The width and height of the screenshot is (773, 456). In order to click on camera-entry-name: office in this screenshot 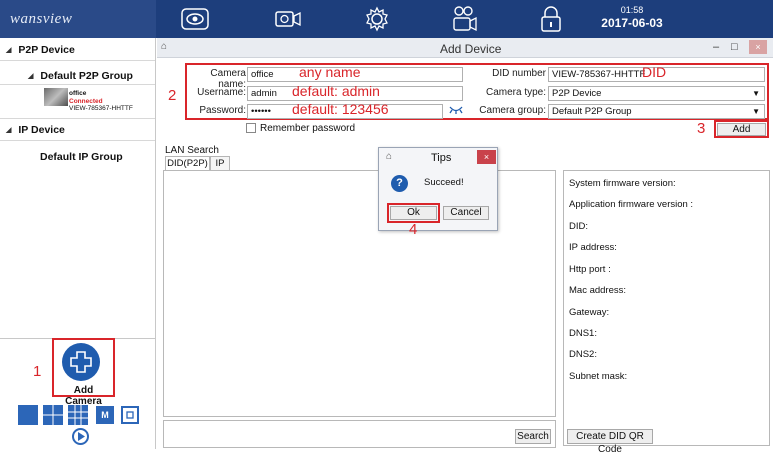, I will do `click(78, 93)`.